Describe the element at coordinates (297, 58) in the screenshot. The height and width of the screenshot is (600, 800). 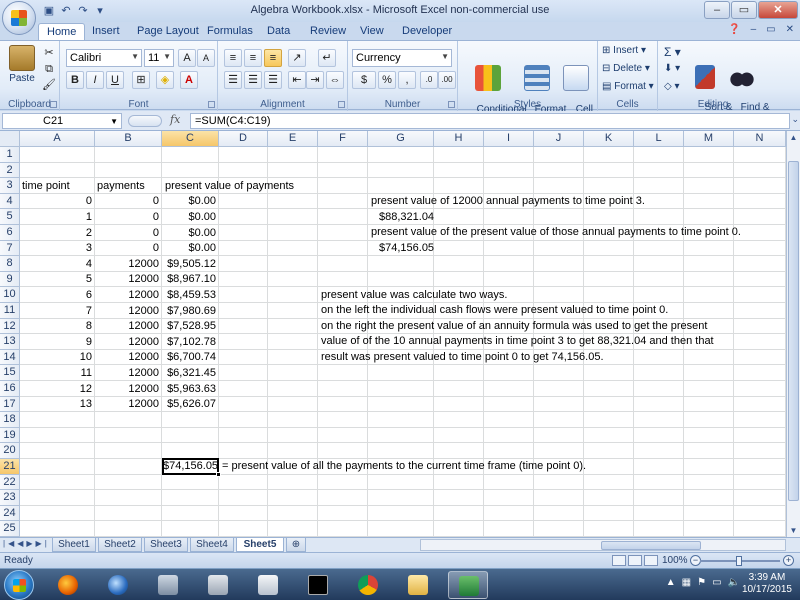
I see `orientation-icon: ↗` at that location.